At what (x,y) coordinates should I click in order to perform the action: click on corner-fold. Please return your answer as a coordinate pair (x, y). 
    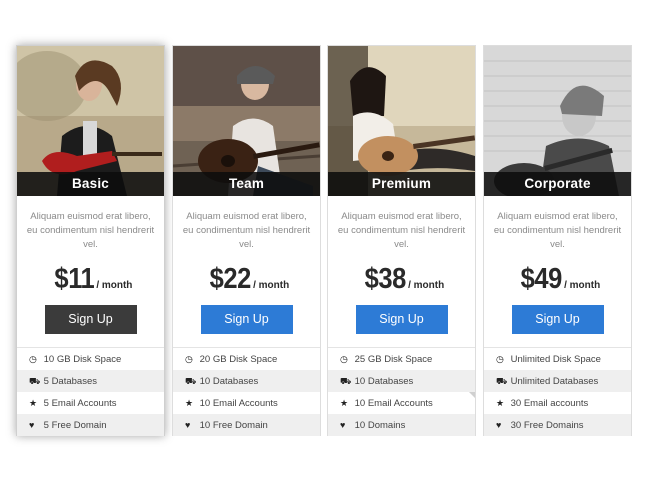
    Looking at the image, I should click on (472, 395).